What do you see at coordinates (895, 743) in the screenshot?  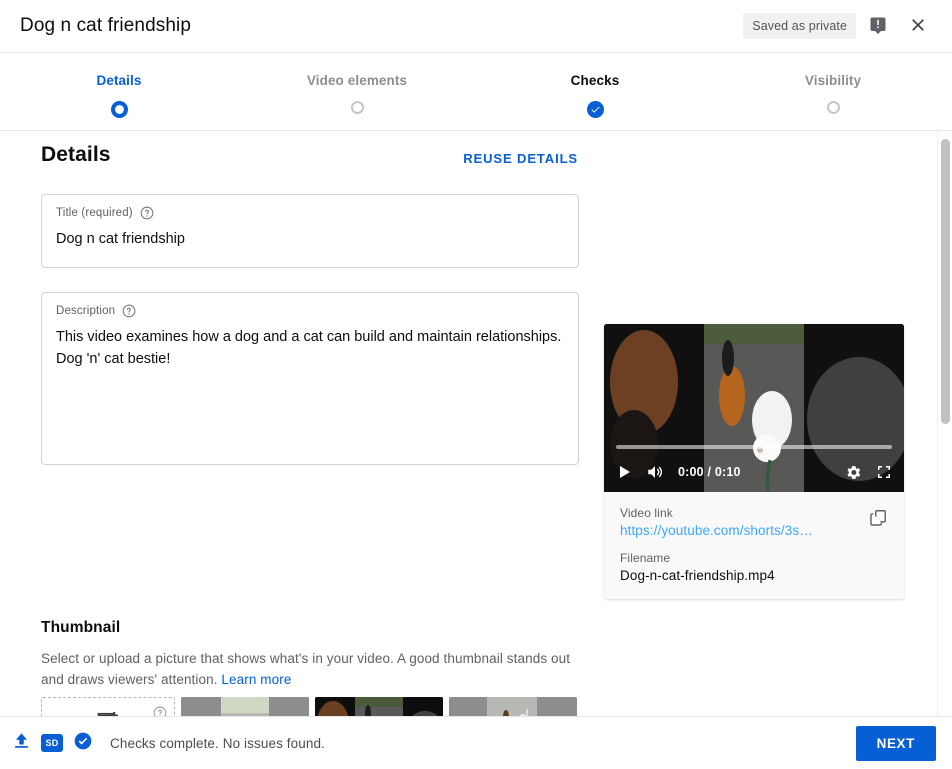 I see `next-button: NEXT` at bounding box center [895, 743].